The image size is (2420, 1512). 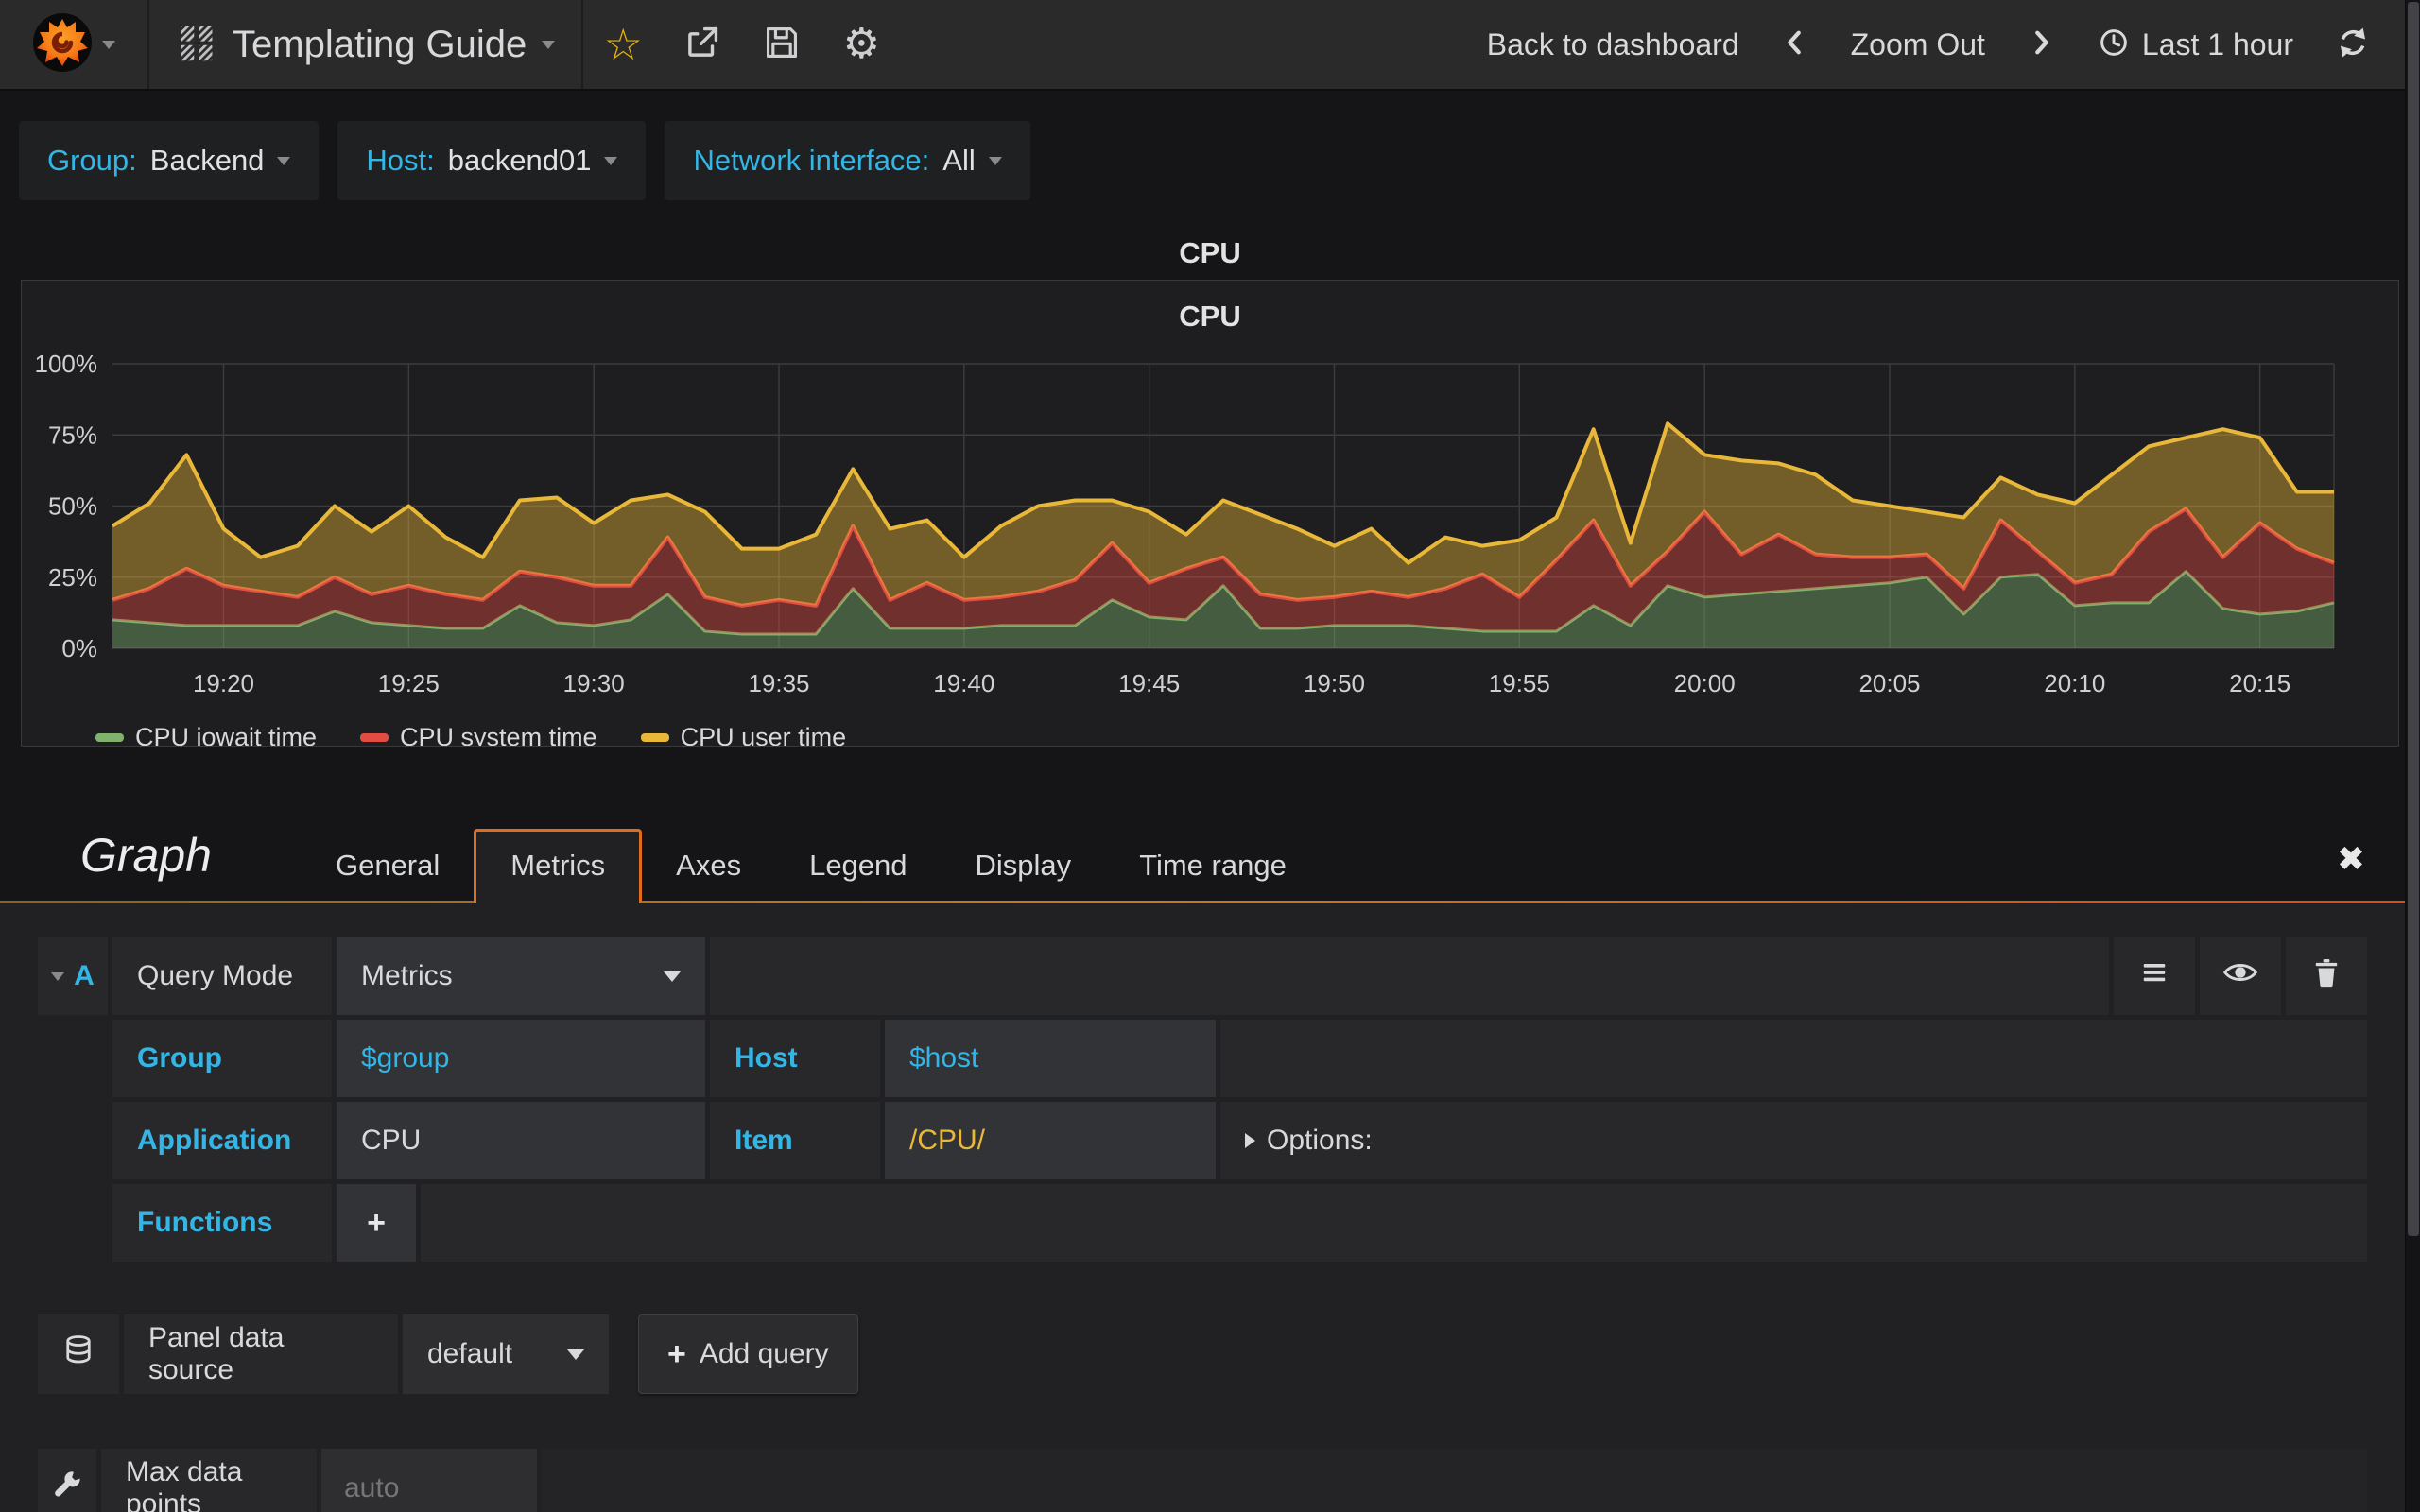 What do you see at coordinates (1793, 1140) in the screenshot?
I see `options-cell: Options:` at bounding box center [1793, 1140].